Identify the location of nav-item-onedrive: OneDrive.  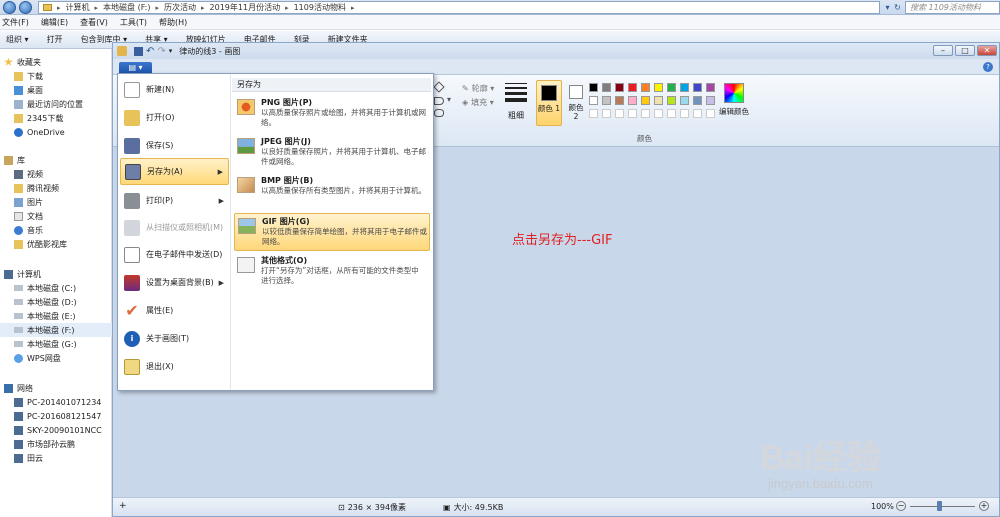
(56, 132).